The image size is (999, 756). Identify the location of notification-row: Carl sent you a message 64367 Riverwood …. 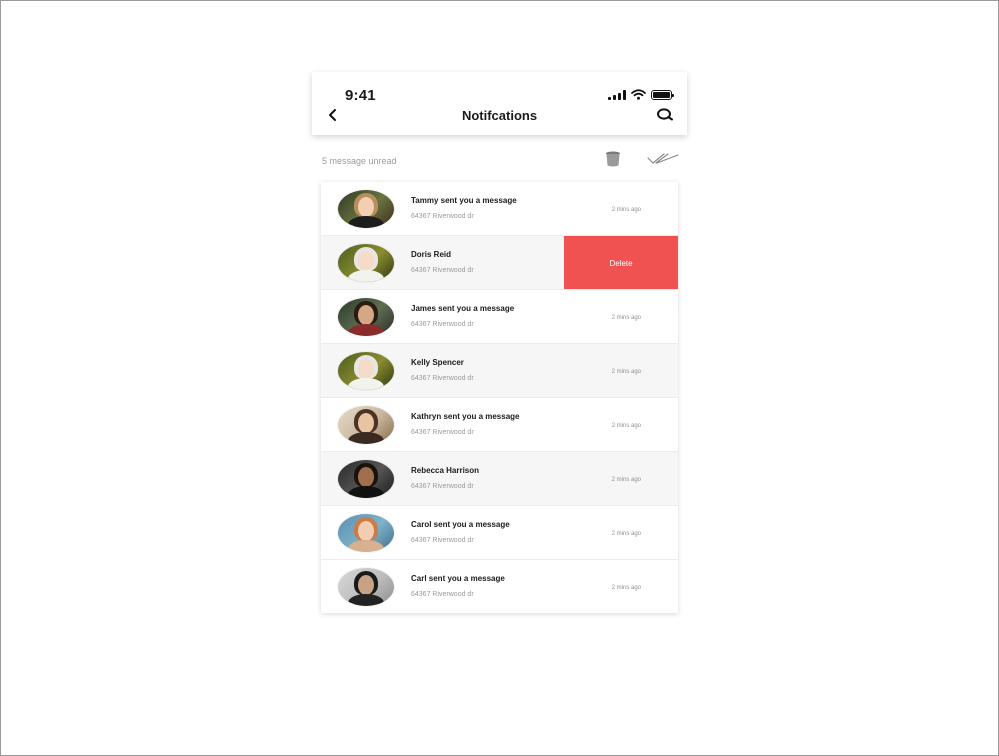
(499, 587).